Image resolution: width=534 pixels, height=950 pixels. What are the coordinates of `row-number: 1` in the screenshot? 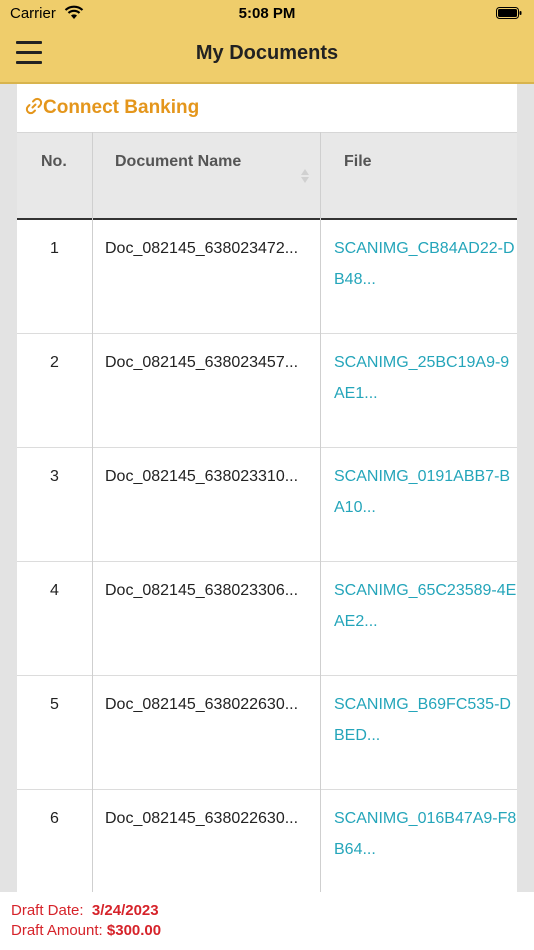 It's located at (54, 248).